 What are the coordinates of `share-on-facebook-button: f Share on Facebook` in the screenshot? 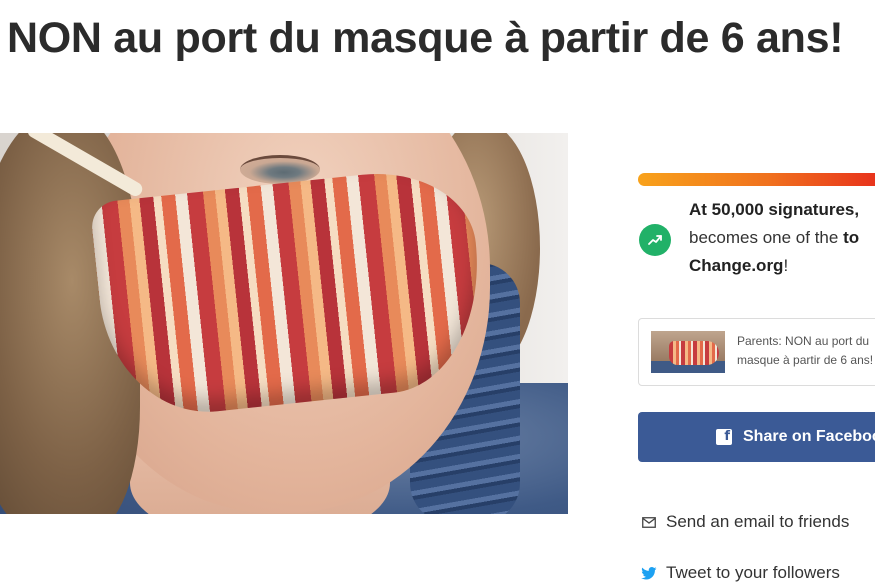 It's located at (756, 437).